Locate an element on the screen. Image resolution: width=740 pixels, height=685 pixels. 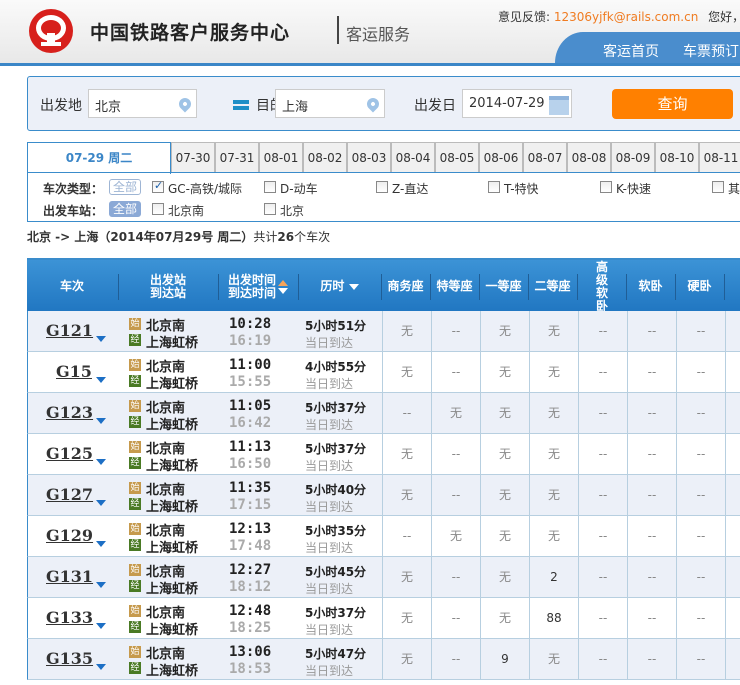
feedback-email-link: 12306yjfk@rails.com.cn is located at coordinates (626, 17).